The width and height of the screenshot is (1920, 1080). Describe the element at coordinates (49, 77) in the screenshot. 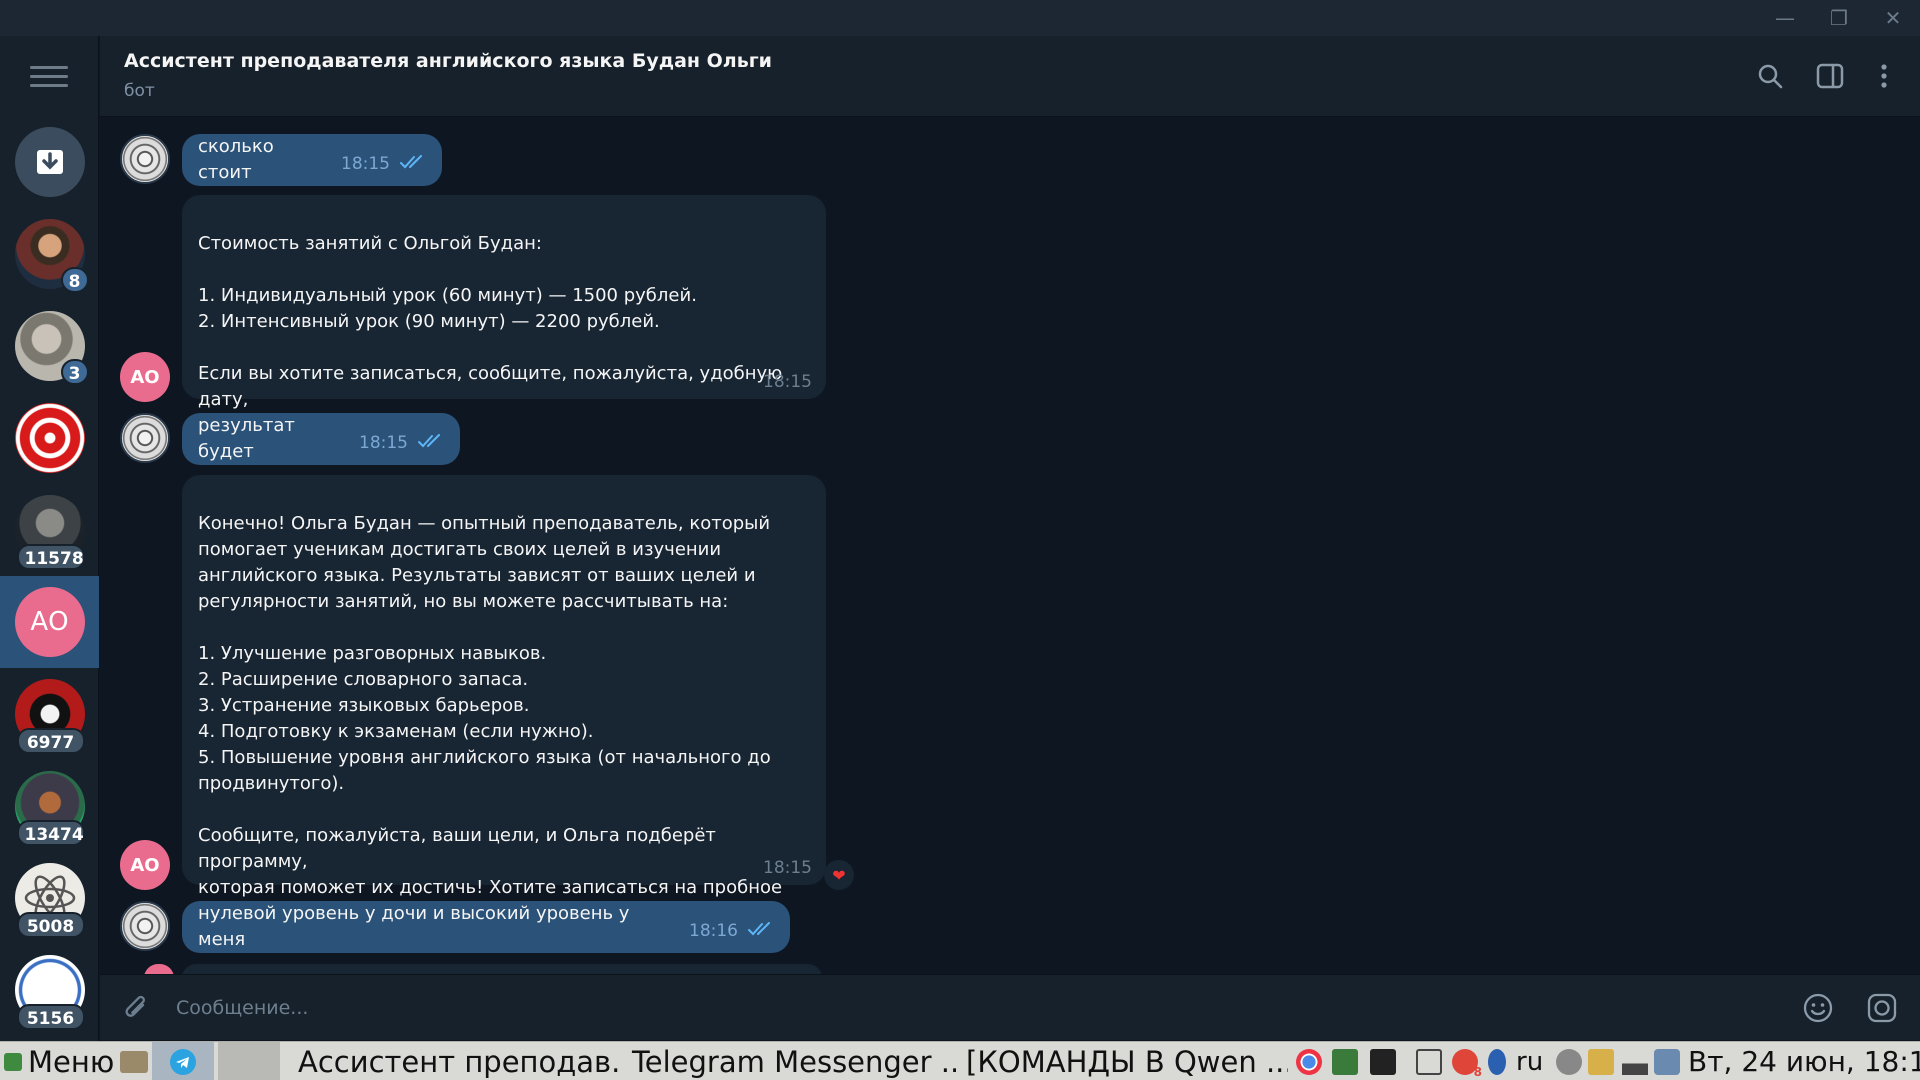

I see `menu-icon` at that location.